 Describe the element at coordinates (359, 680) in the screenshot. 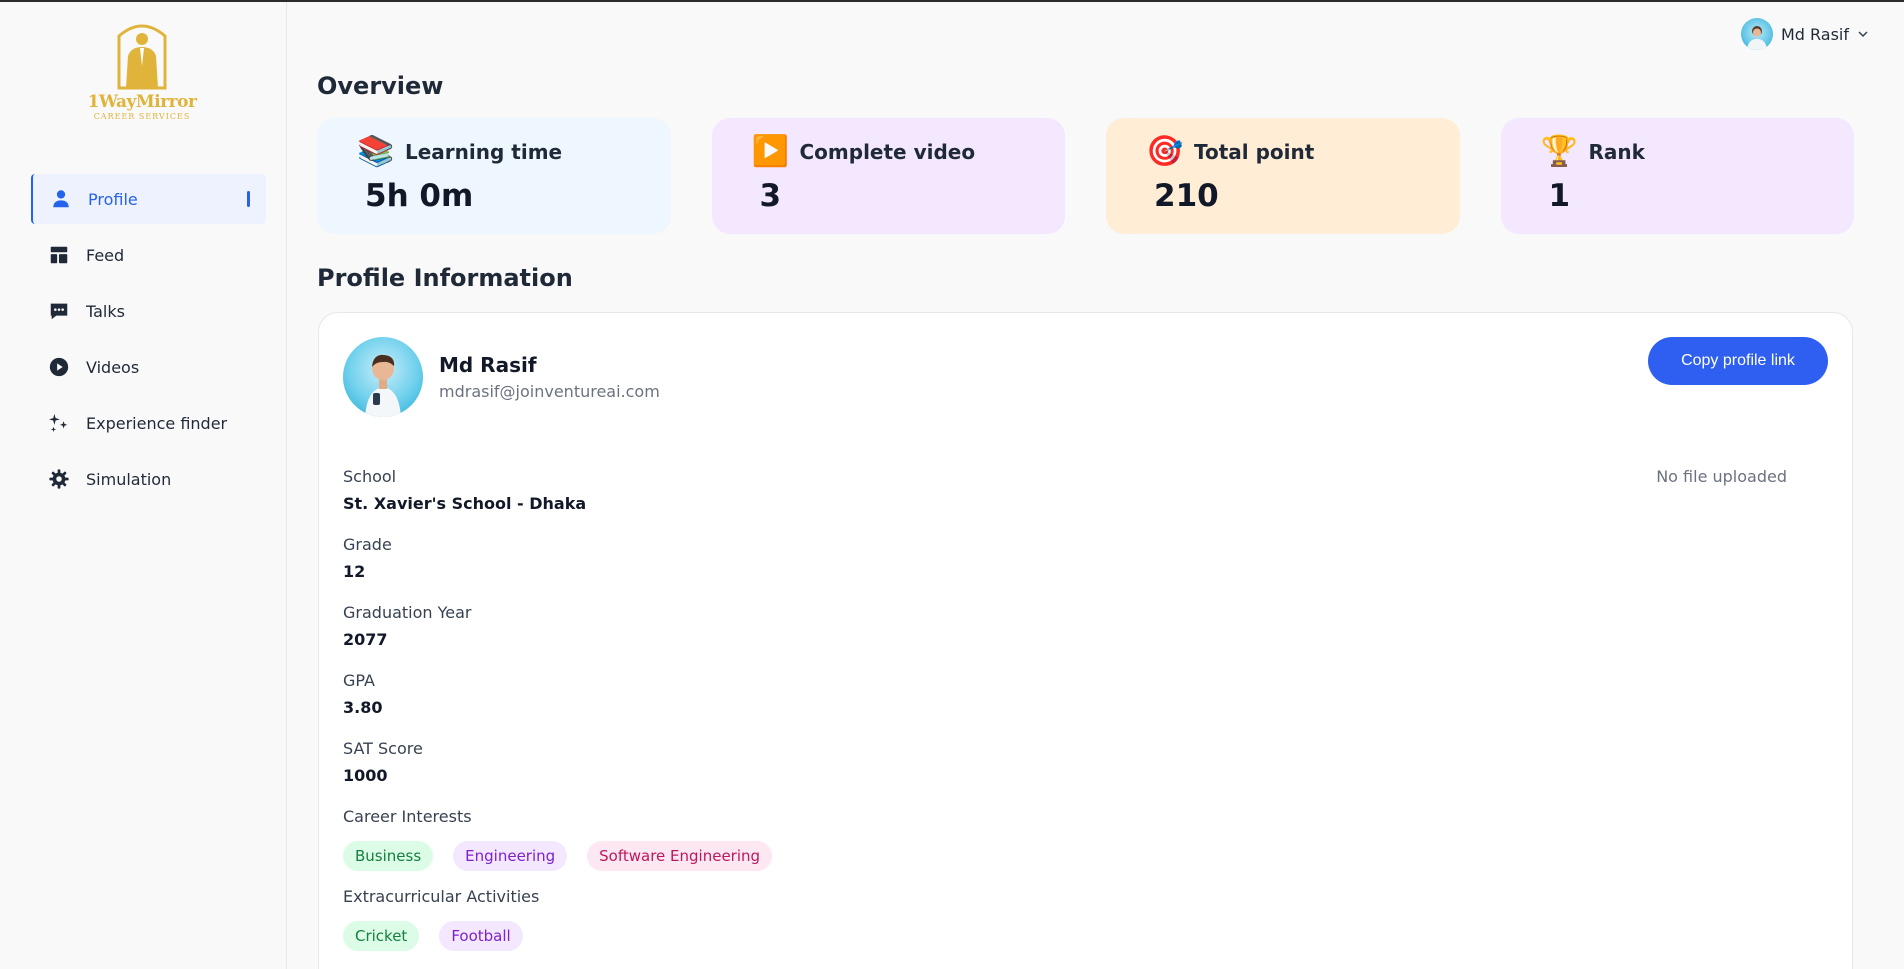

I see `field-label: GPA` at that location.